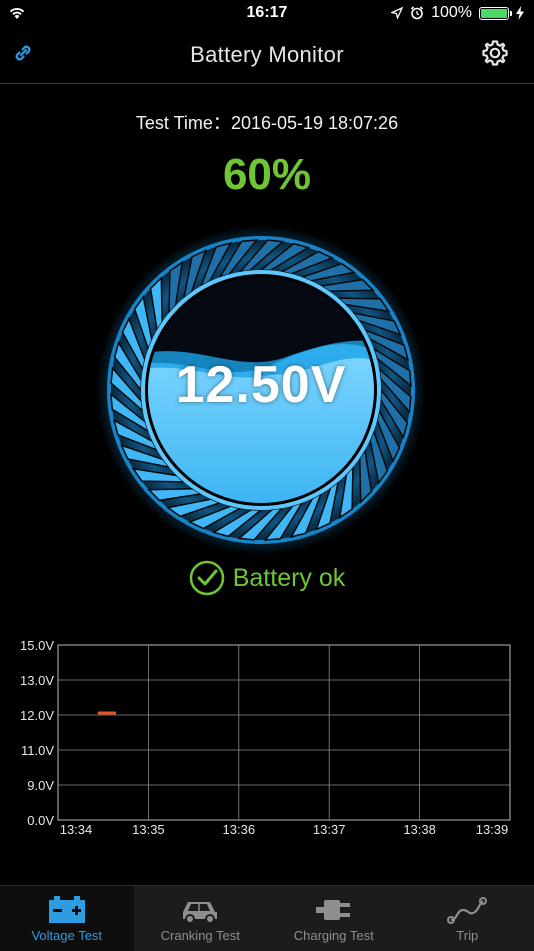 The width and height of the screenshot is (534, 951). What do you see at coordinates (494, 13) in the screenshot?
I see `status-battery-icon` at bounding box center [494, 13].